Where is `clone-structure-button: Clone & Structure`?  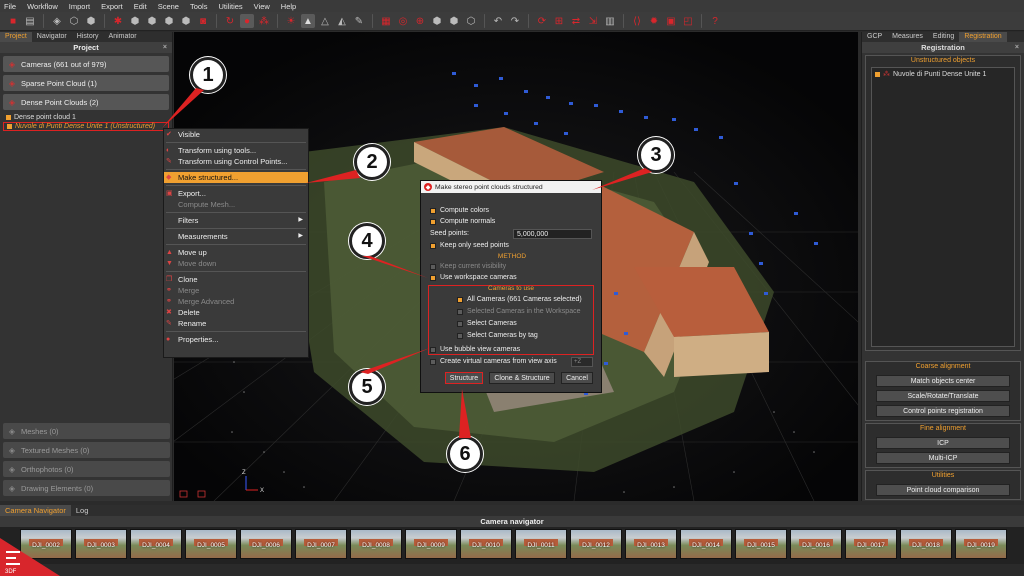
clone-structure-button: Clone & Structure is located at coordinates (522, 378).